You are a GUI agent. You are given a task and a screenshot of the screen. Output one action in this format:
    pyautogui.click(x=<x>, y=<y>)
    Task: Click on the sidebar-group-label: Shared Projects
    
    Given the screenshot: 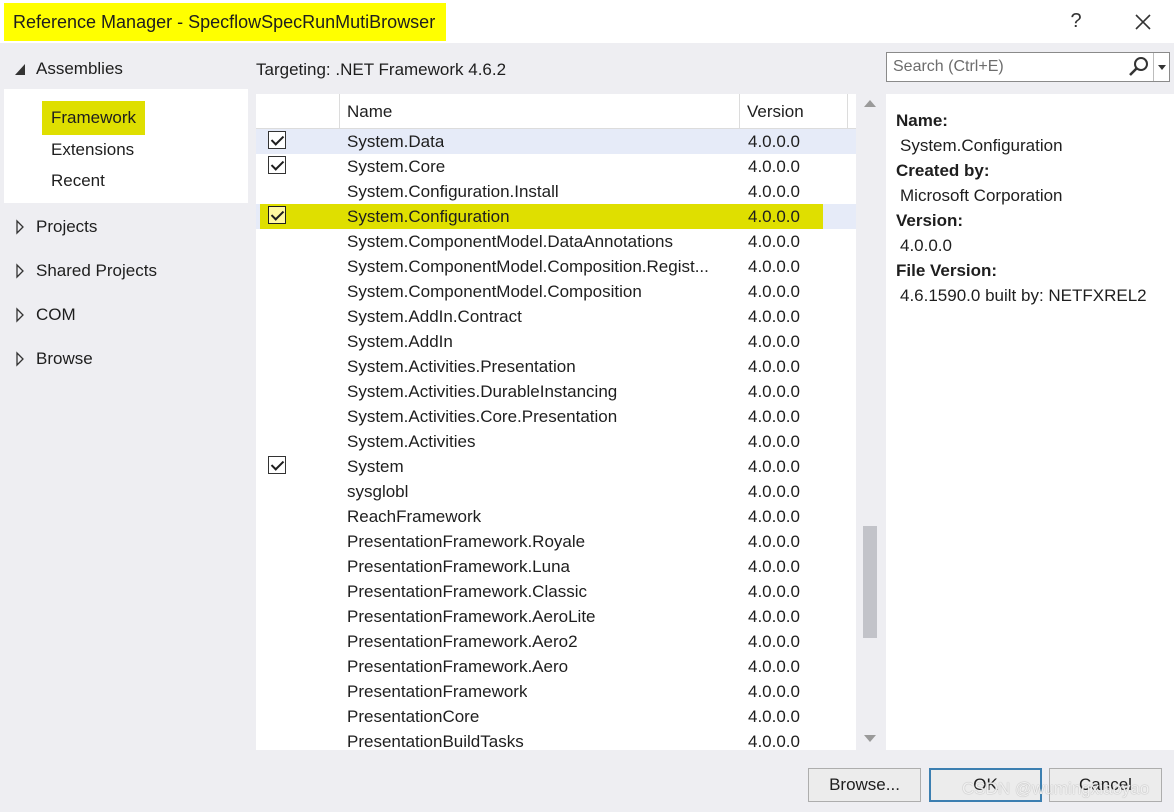 What is the action you would take?
    pyautogui.click(x=96, y=270)
    